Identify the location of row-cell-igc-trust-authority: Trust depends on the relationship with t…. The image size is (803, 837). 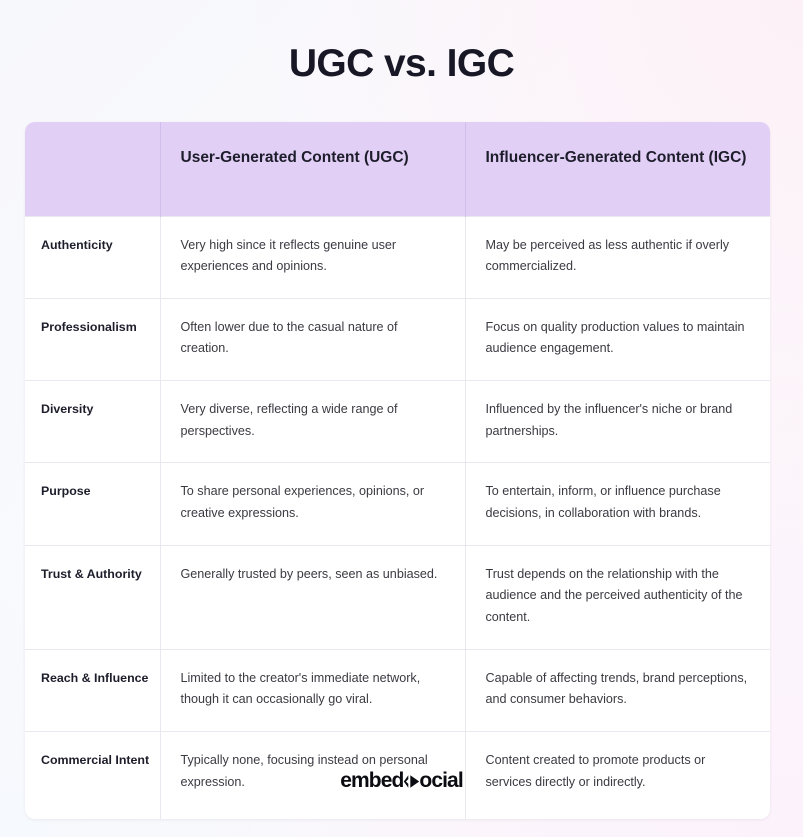
(617, 597).